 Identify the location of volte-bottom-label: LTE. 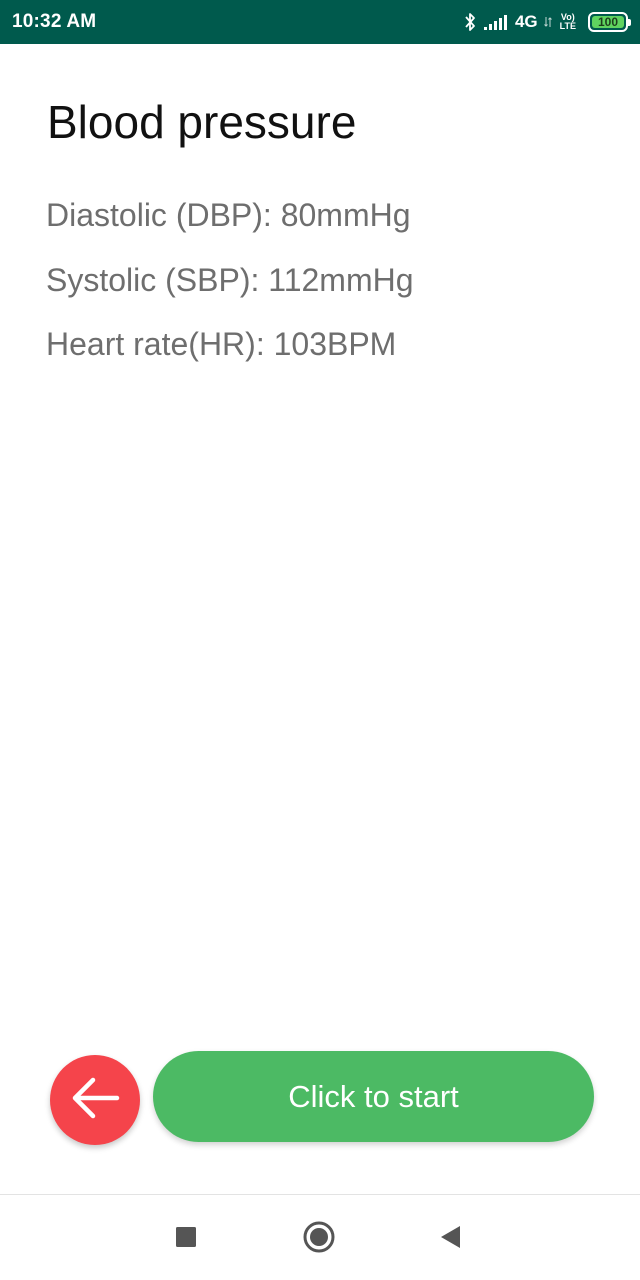
(567, 26).